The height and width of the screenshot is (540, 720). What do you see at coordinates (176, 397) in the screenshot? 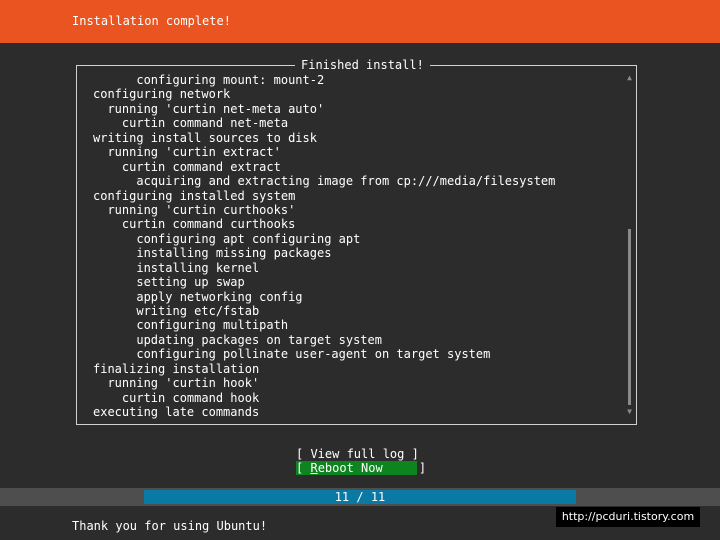
I see `log-line: curtin command hook` at bounding box center [176, 397].